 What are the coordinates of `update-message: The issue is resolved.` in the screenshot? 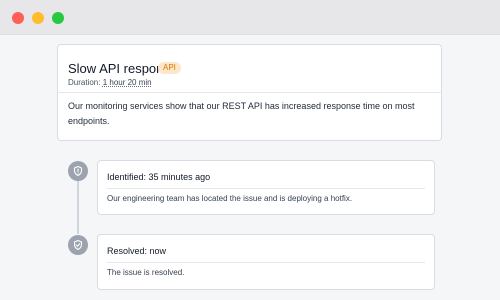 It's located at (146, 272).